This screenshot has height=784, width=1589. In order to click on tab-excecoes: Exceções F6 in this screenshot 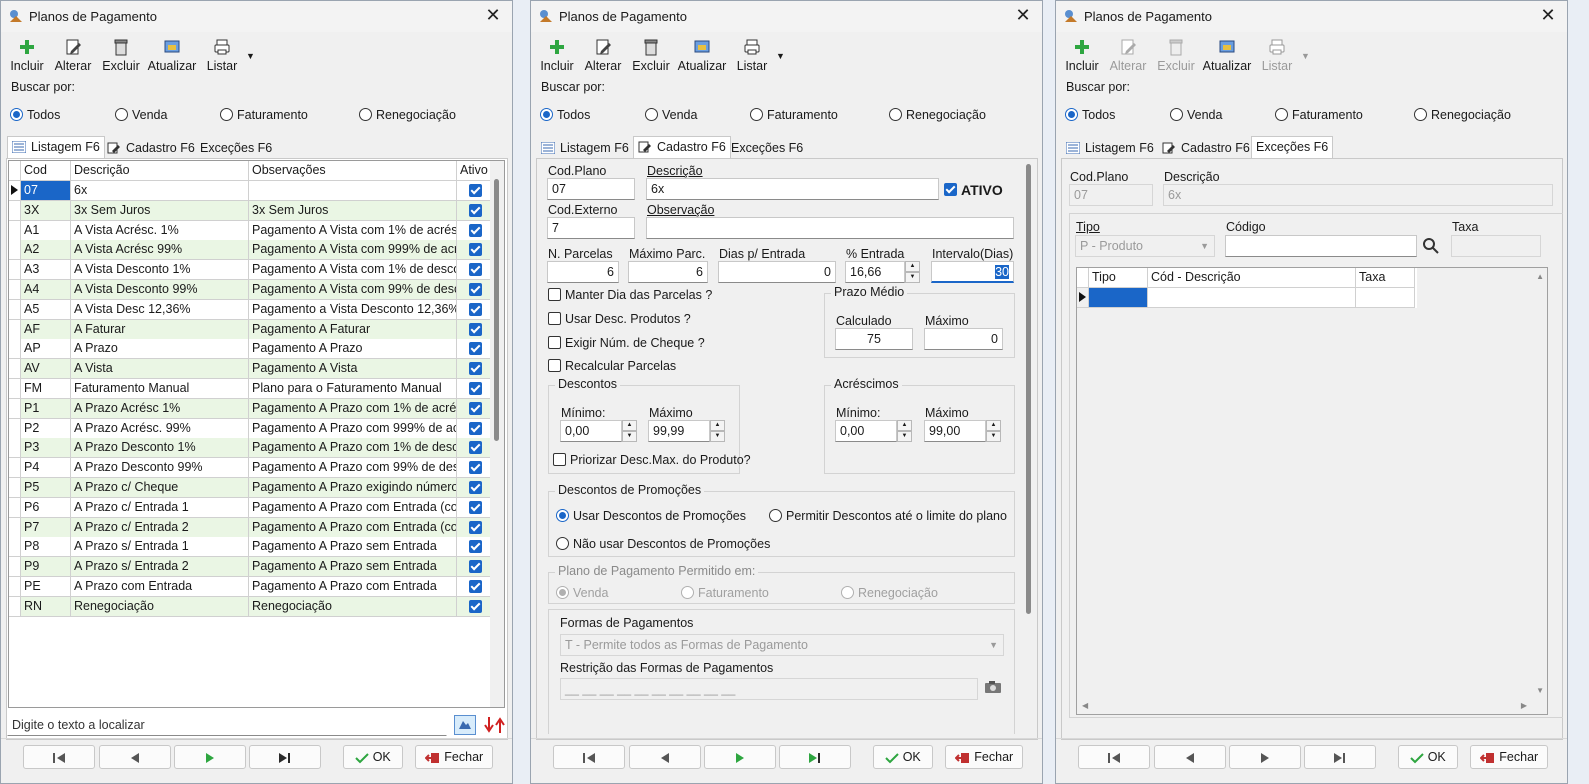, I will do `click(236, 149)`.